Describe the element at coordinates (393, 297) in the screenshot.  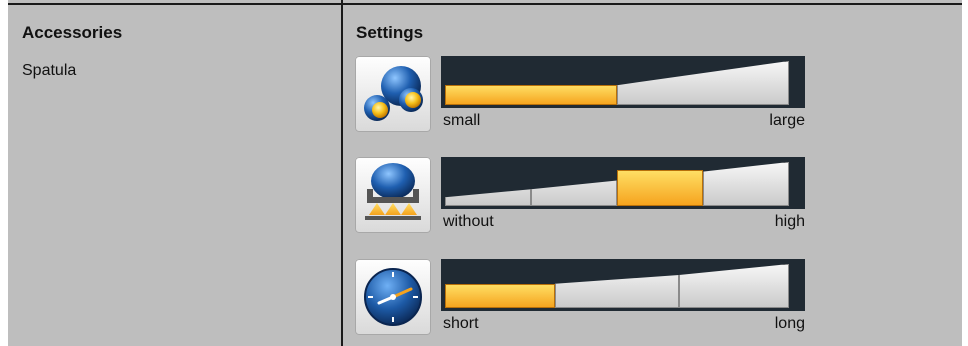
I see `clock-icon` at that location.